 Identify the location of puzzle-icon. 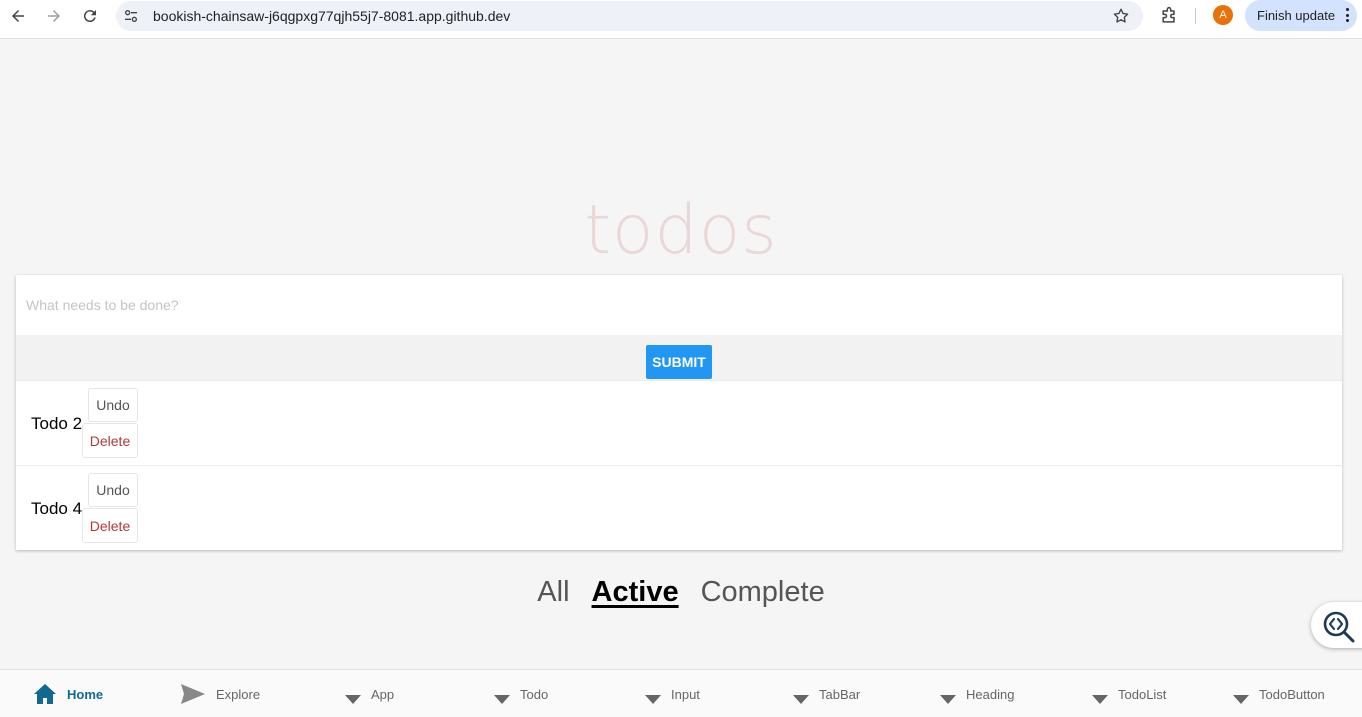
(1168, 14).